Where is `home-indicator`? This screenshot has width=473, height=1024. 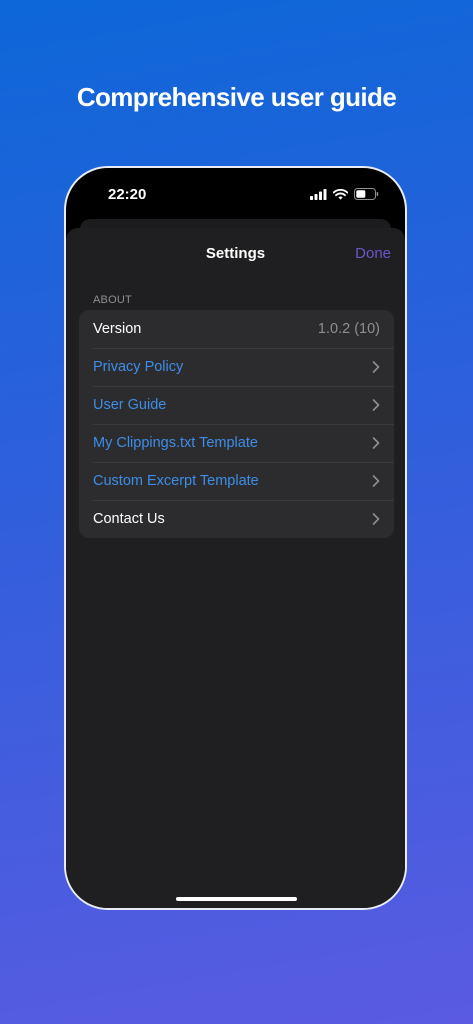 home-indicator is located at coordinates (236, 899).